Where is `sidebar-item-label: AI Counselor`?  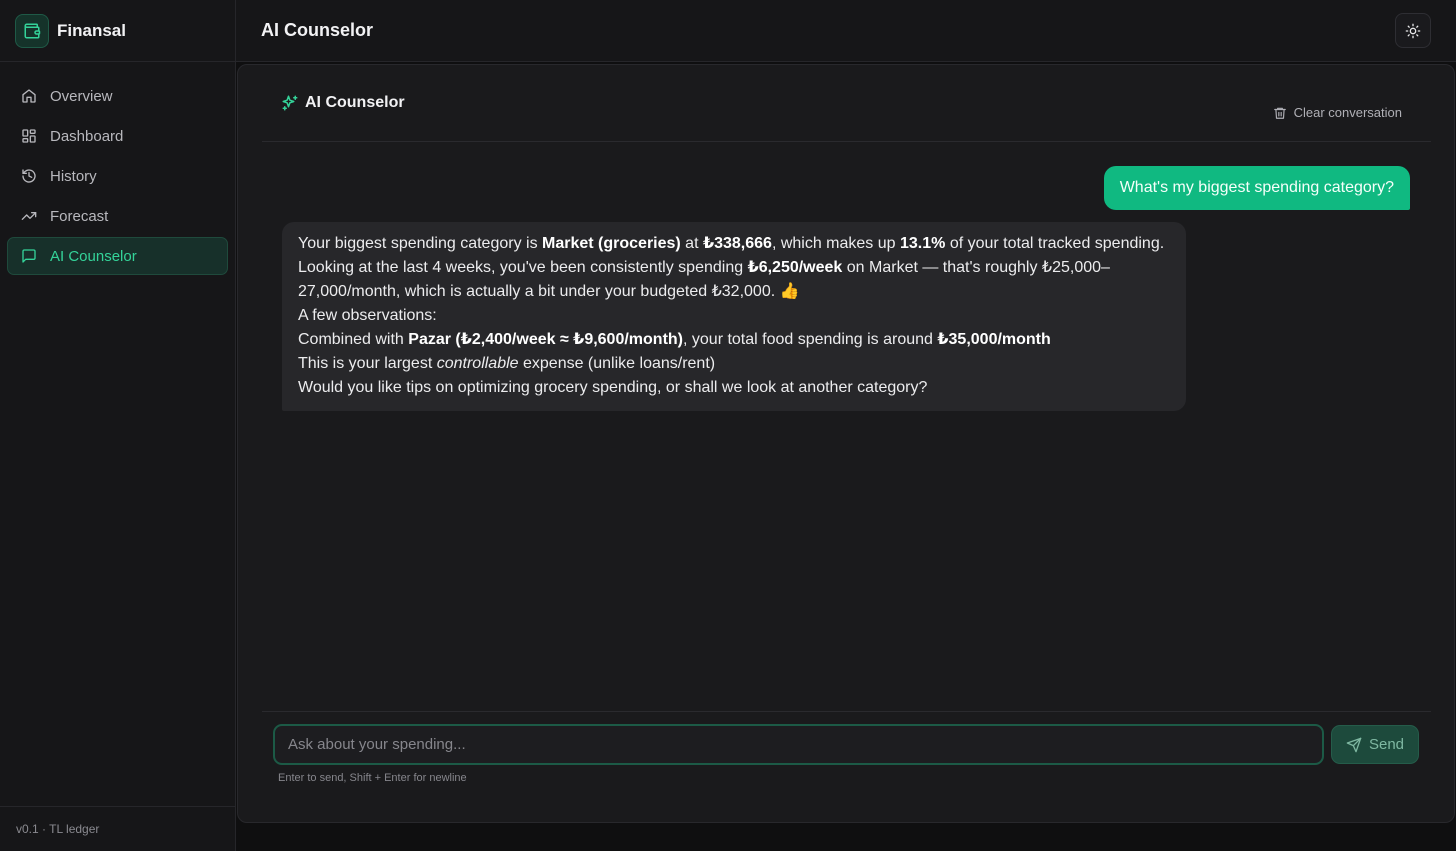
sidebar-item-label: AI Counselor is located at coordinates (93, 256).